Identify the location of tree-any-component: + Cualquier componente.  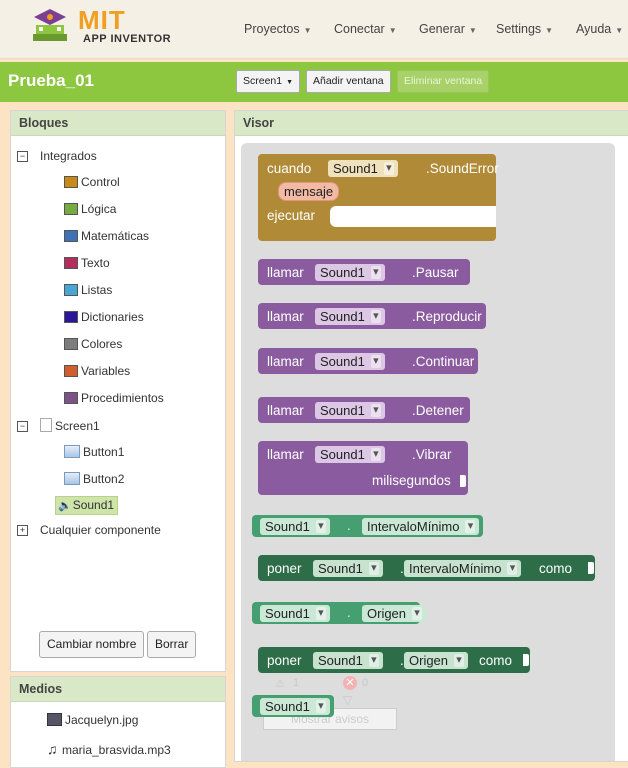
(89, 530).